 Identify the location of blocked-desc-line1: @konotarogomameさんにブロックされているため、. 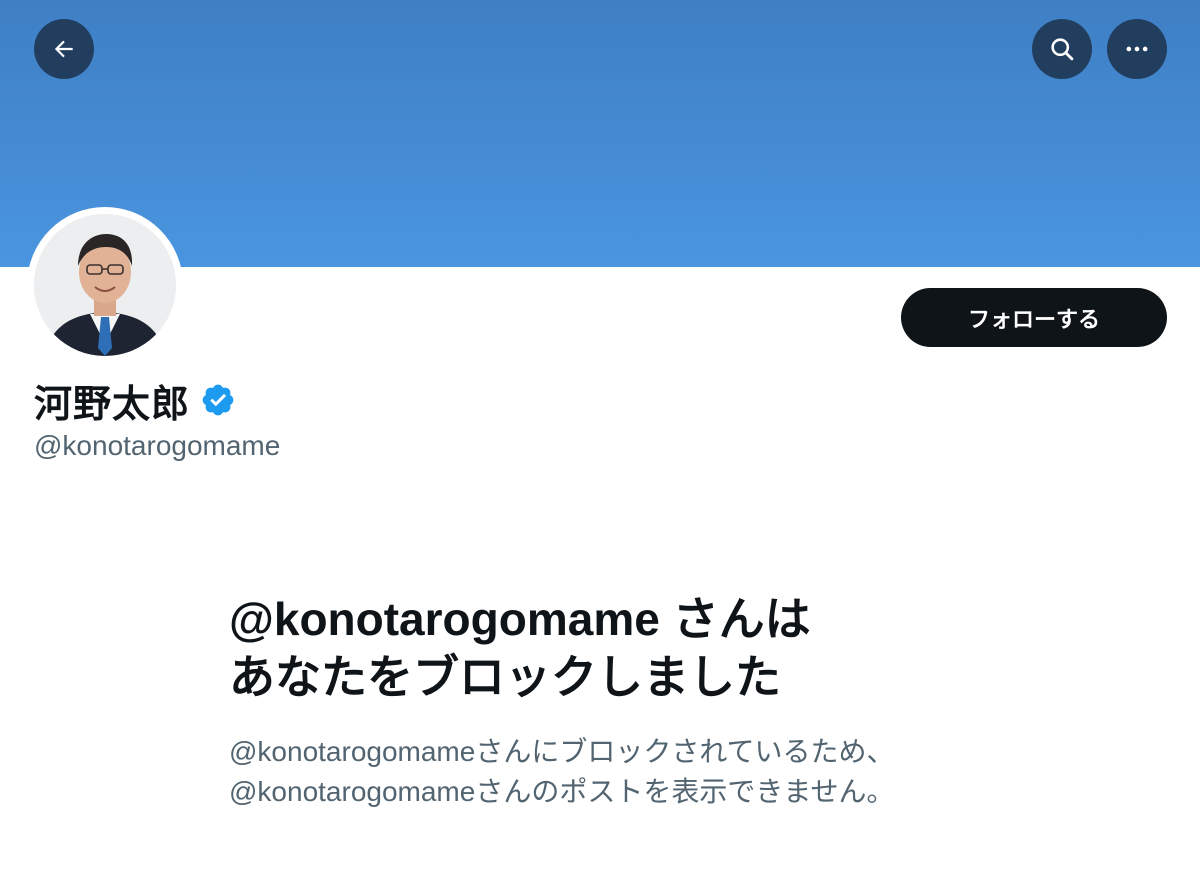
(562, 751).